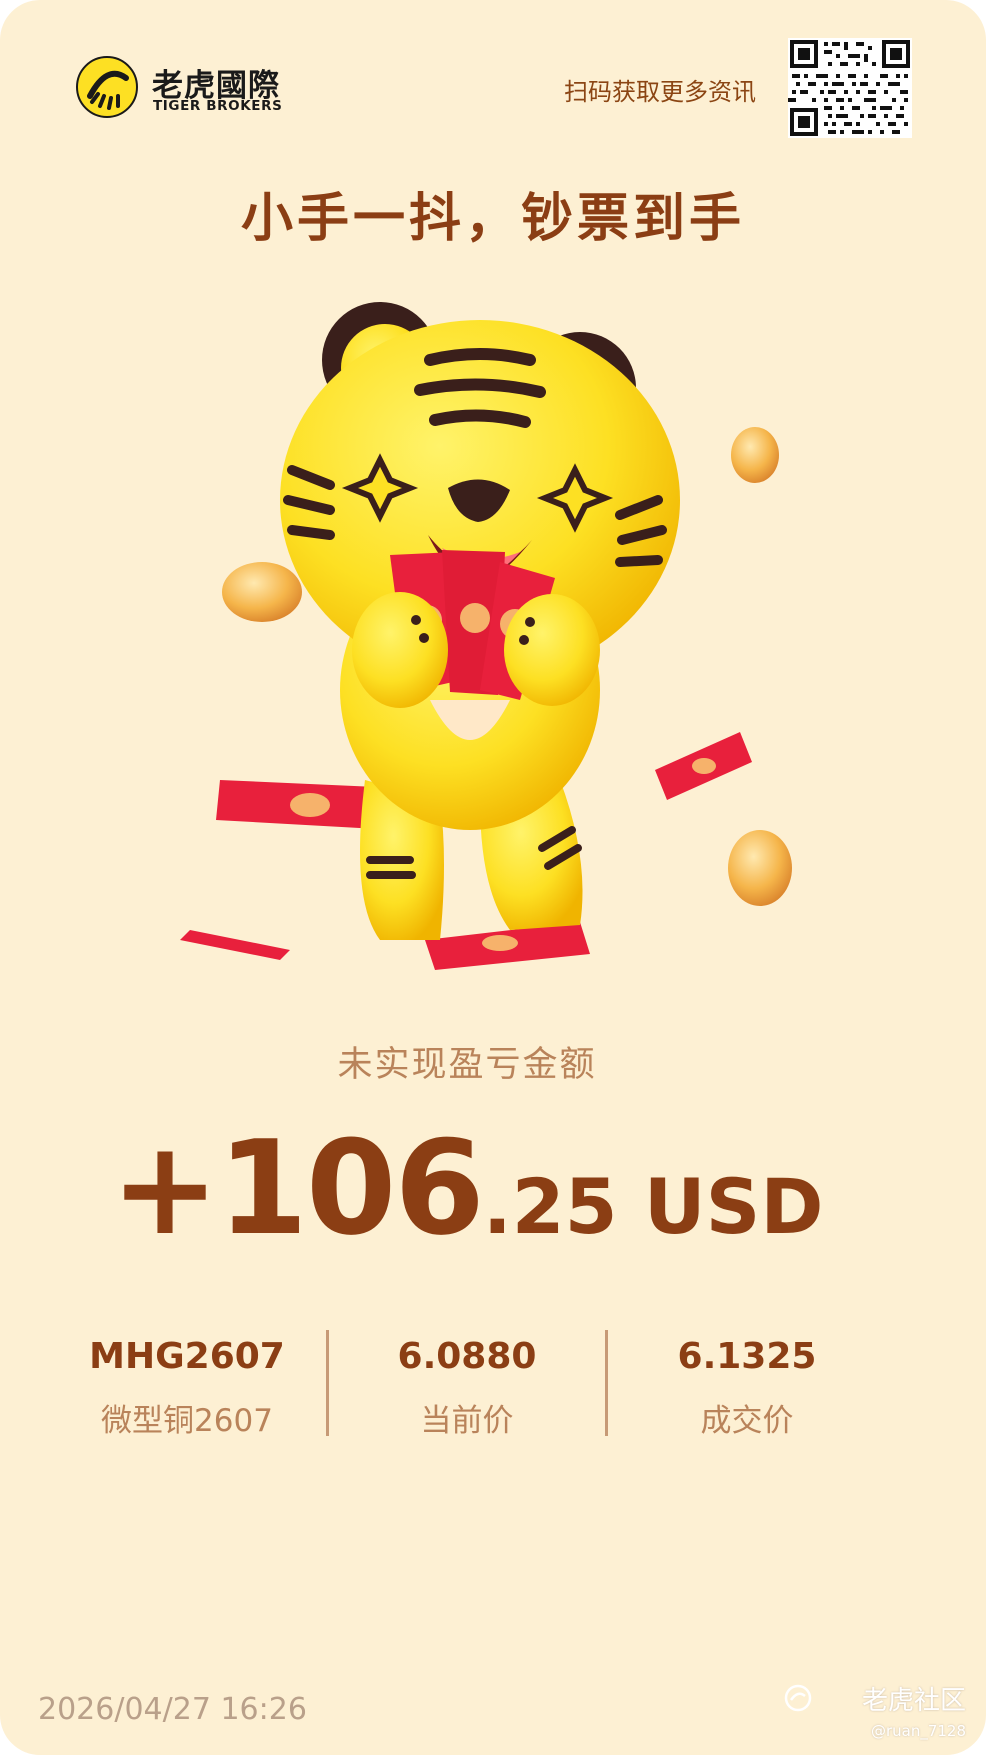  I want to click on fill-price-value: 6.1325, so click(747, 1356).